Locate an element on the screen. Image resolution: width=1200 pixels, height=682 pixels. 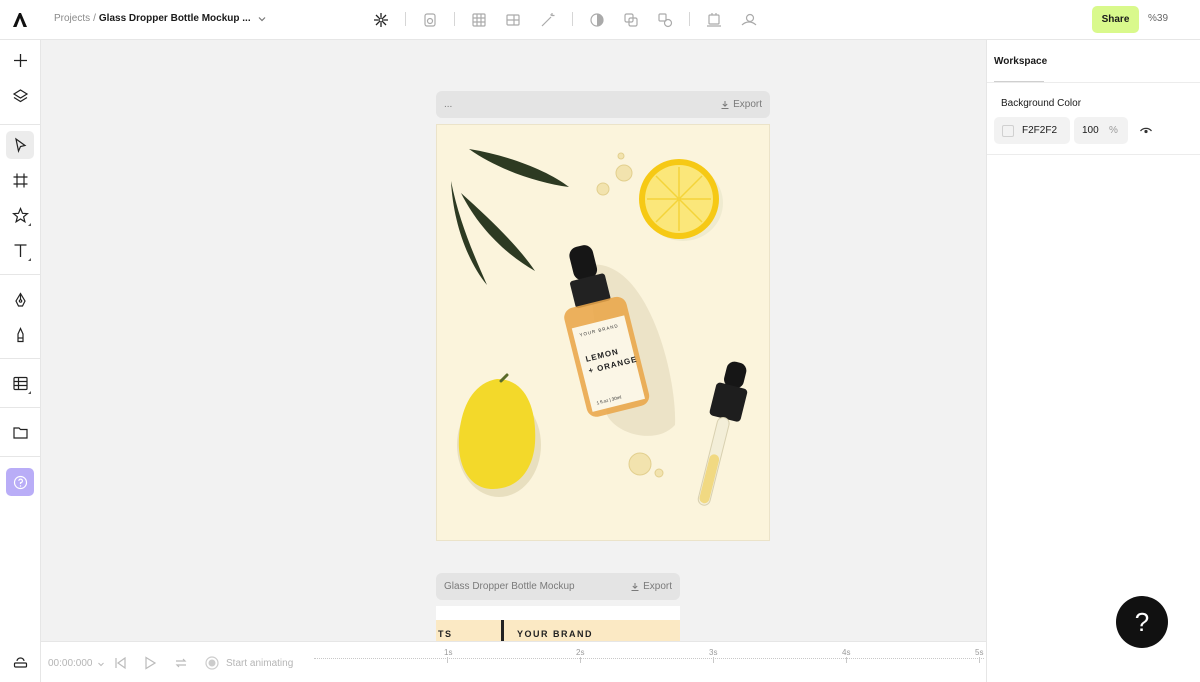
ai-magic-icon is located at coordinates (381, 20).